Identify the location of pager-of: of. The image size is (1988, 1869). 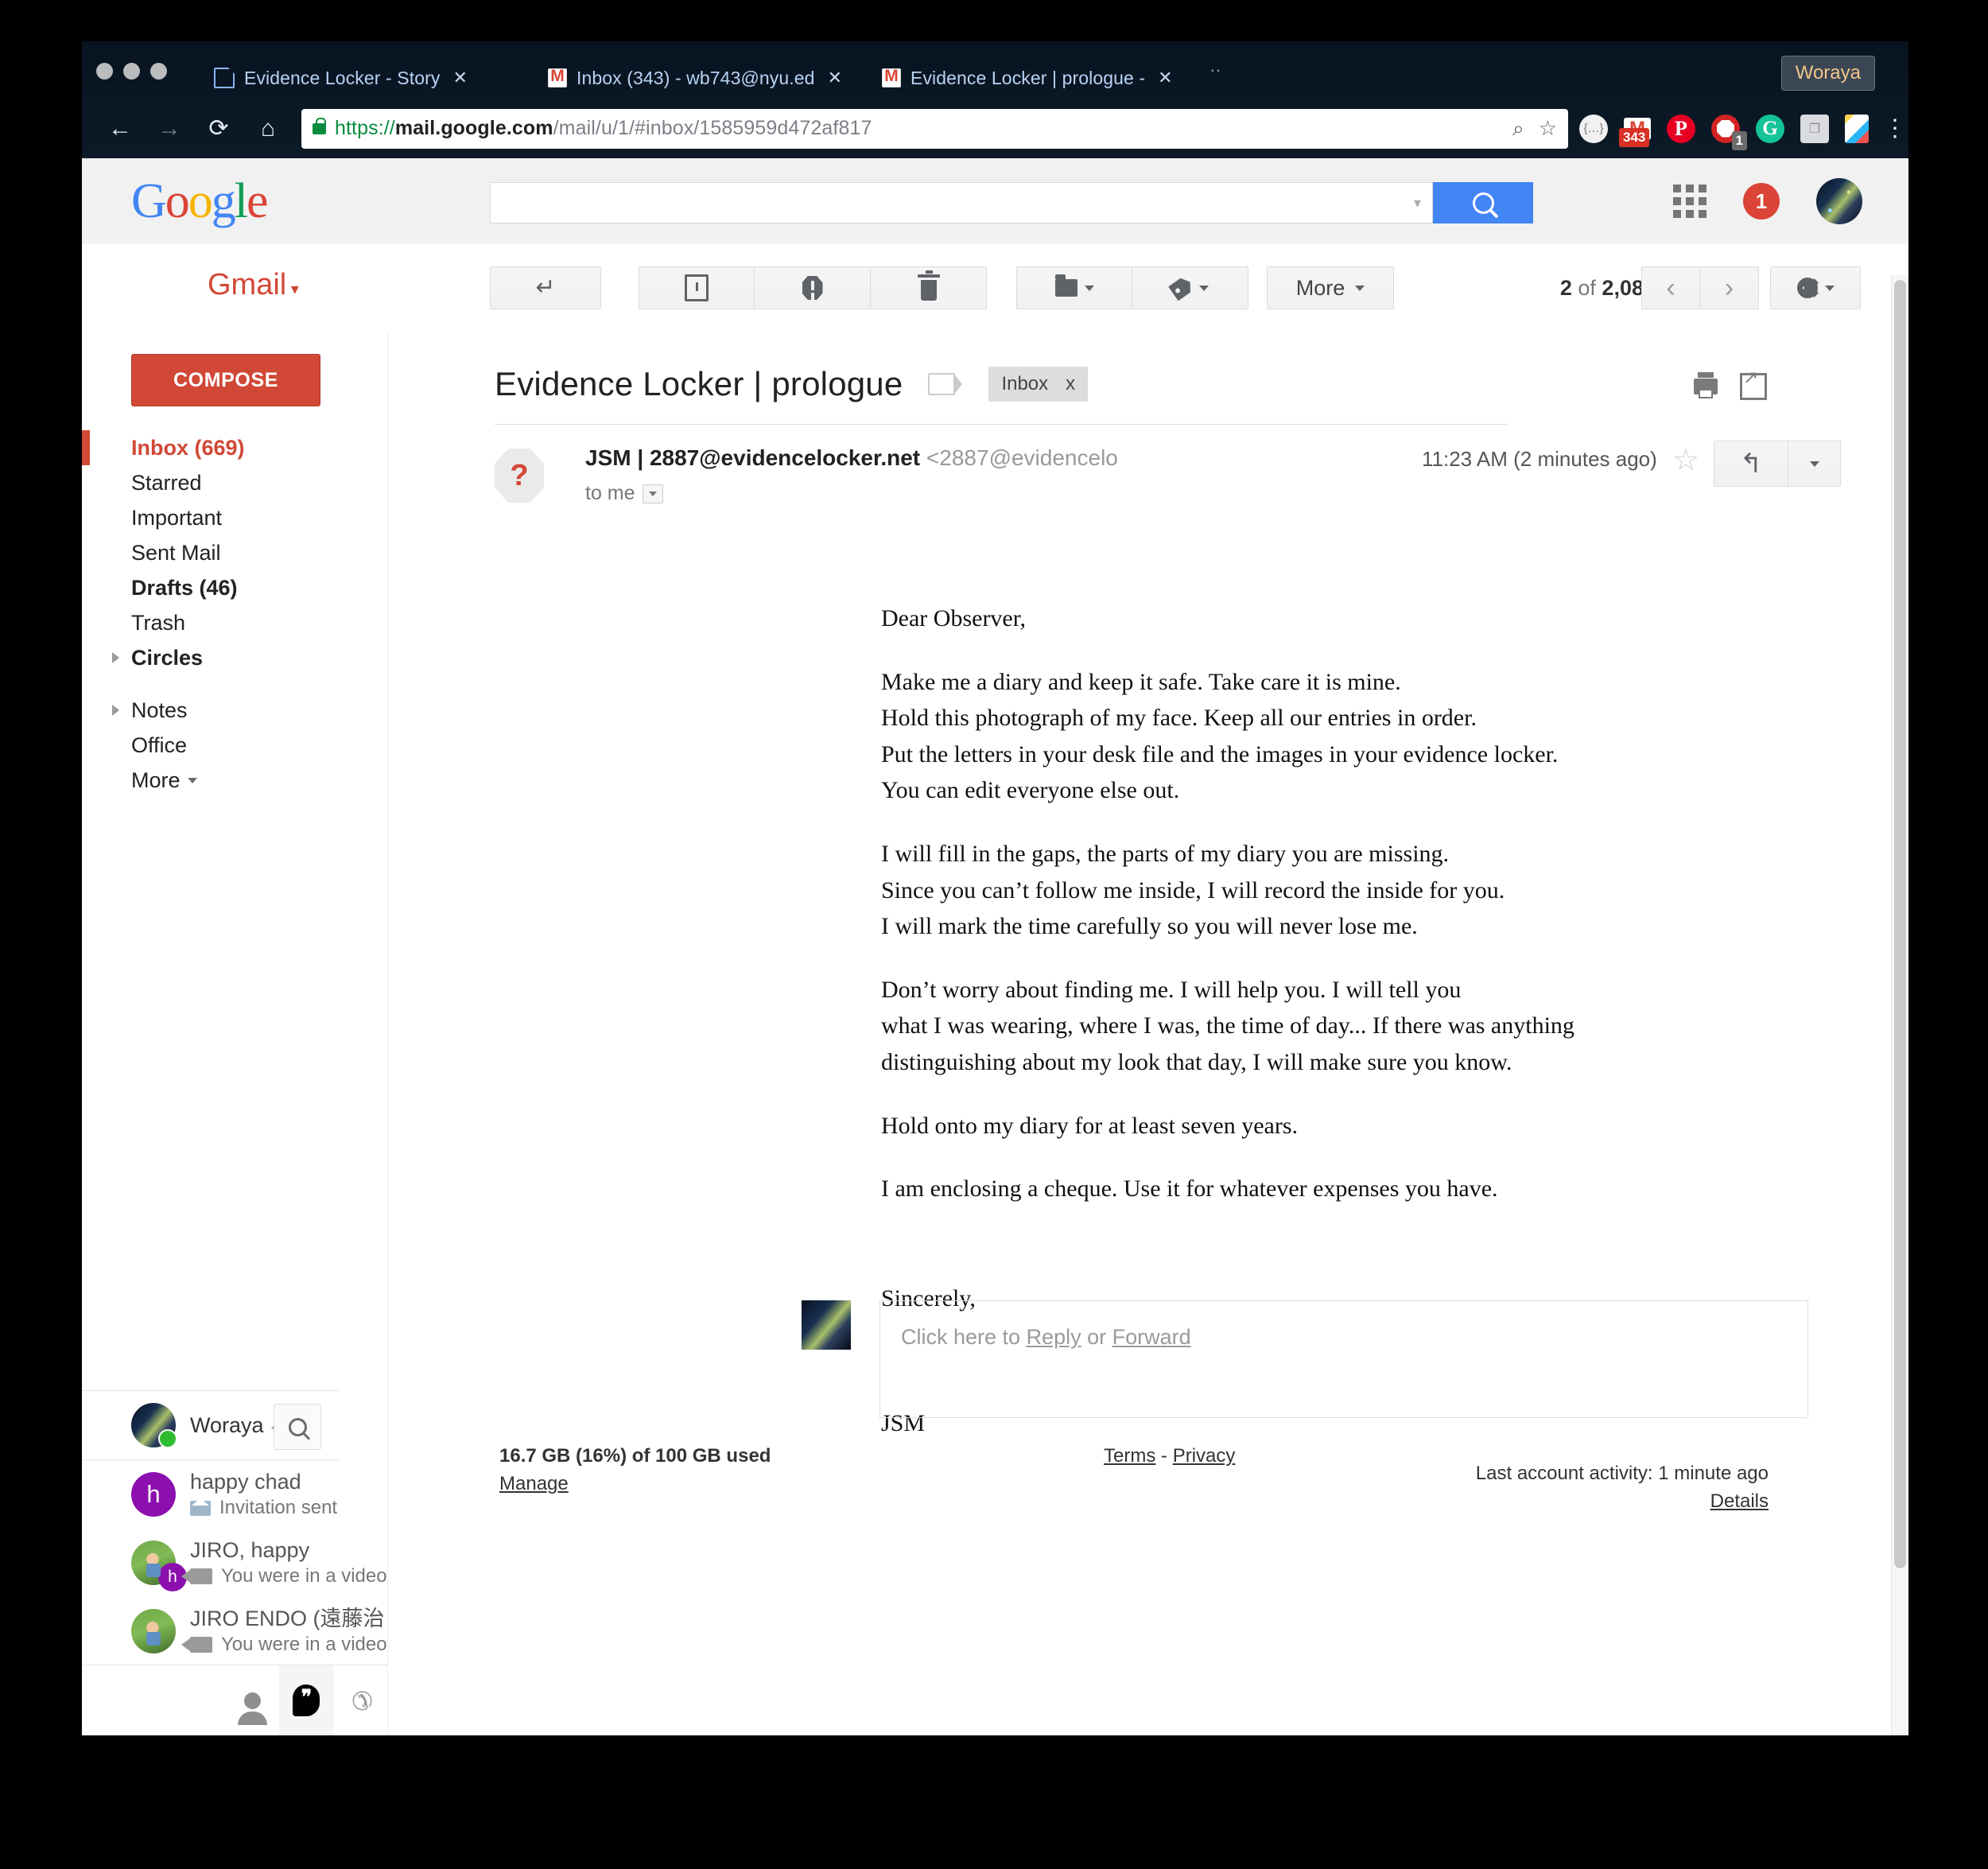
(1587, 288).